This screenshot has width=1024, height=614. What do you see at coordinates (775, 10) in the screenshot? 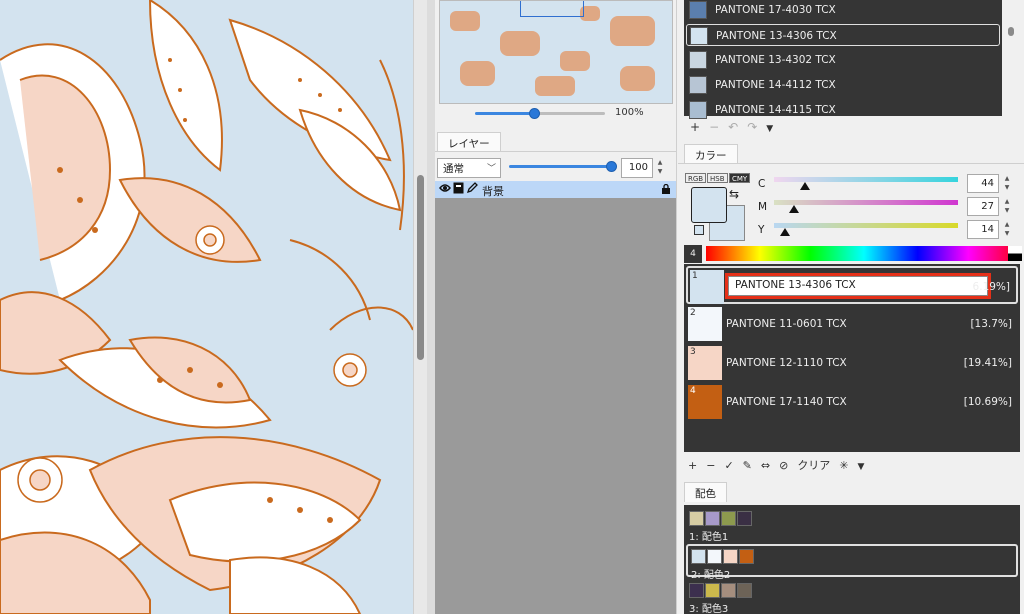
I see `pantone-label: PANTONE 17-4030 TCX` at bounding box center [775, 10].